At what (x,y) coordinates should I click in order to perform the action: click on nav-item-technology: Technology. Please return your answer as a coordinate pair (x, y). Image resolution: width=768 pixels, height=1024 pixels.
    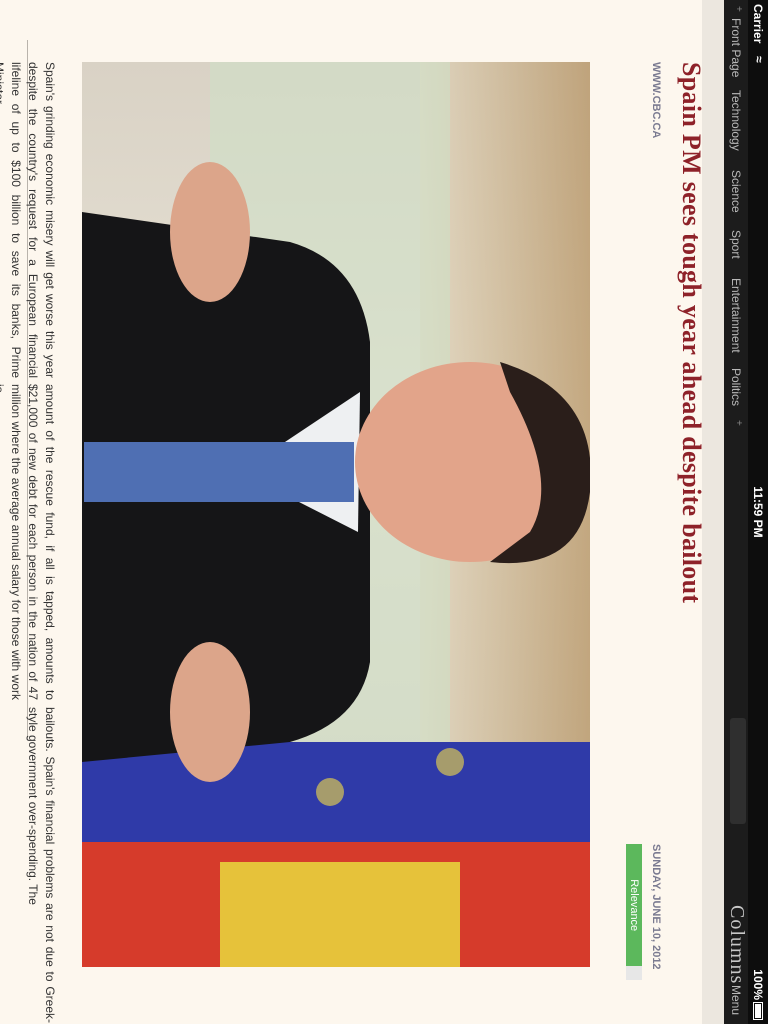
    Looking at the image, I should click on (736, 120).